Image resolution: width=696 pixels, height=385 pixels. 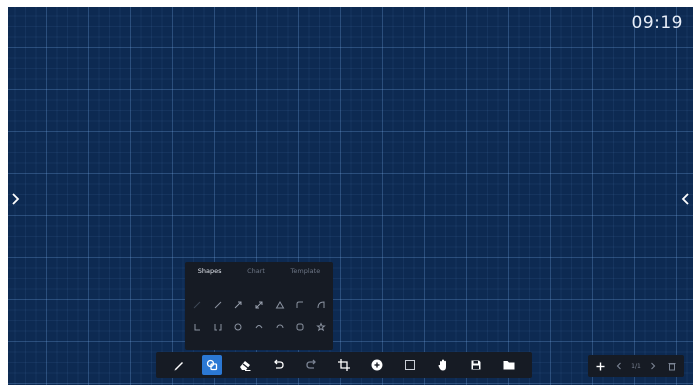 I want to click on shape-star-button, so click(x=321, y=327).